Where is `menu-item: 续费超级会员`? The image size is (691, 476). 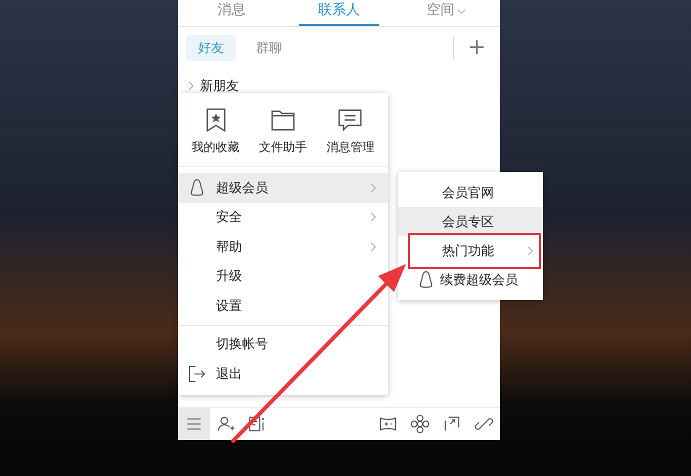 menu-item: 续费超级会员 is located at coordinates (470, 279).